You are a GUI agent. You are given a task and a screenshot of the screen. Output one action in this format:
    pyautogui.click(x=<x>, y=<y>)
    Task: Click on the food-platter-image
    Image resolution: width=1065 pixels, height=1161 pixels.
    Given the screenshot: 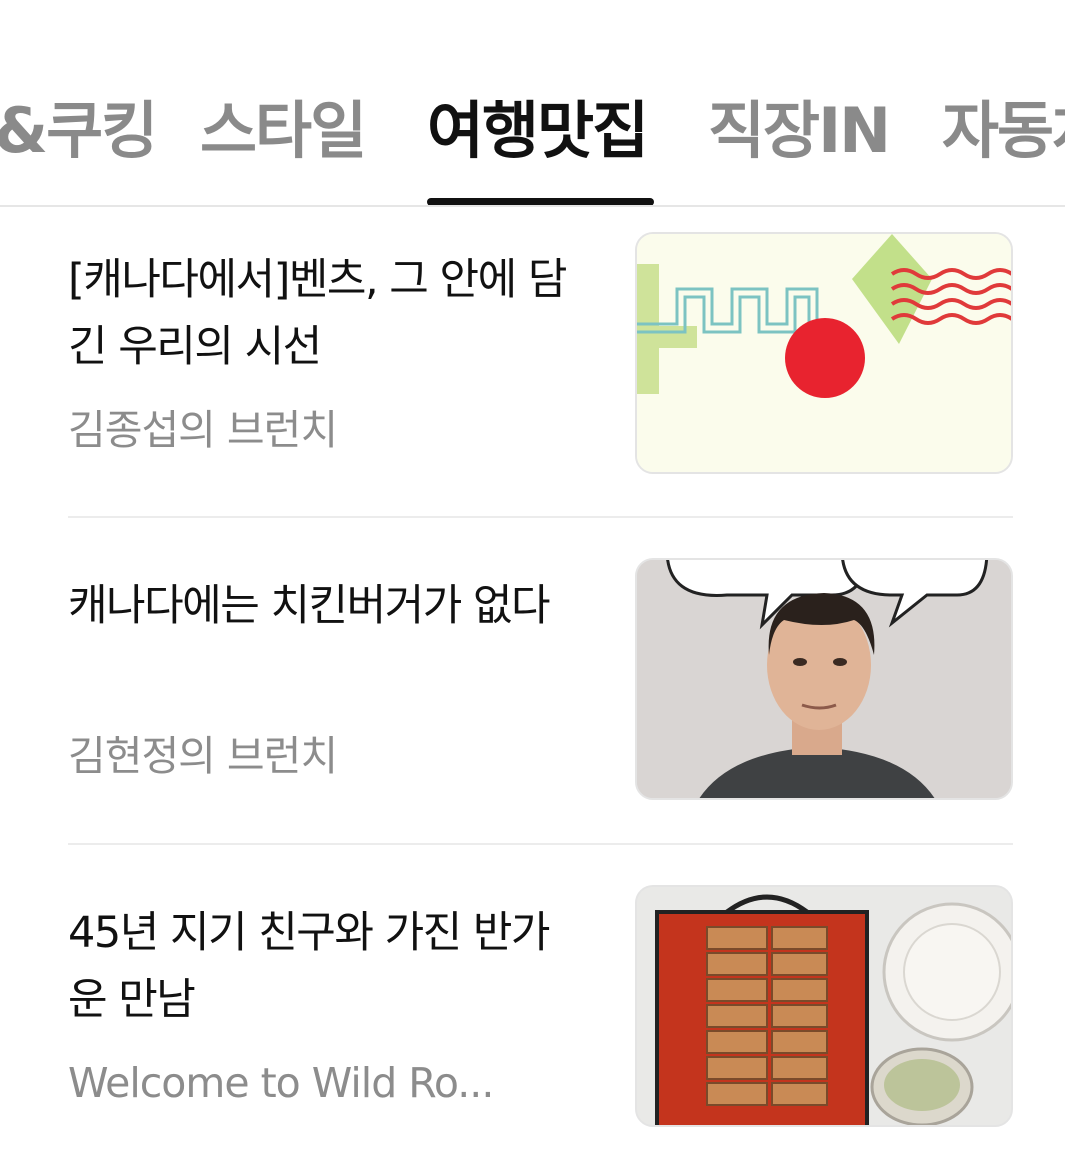 What is the action you would take?
    pyautogui.click(x=824, y=1006)
    